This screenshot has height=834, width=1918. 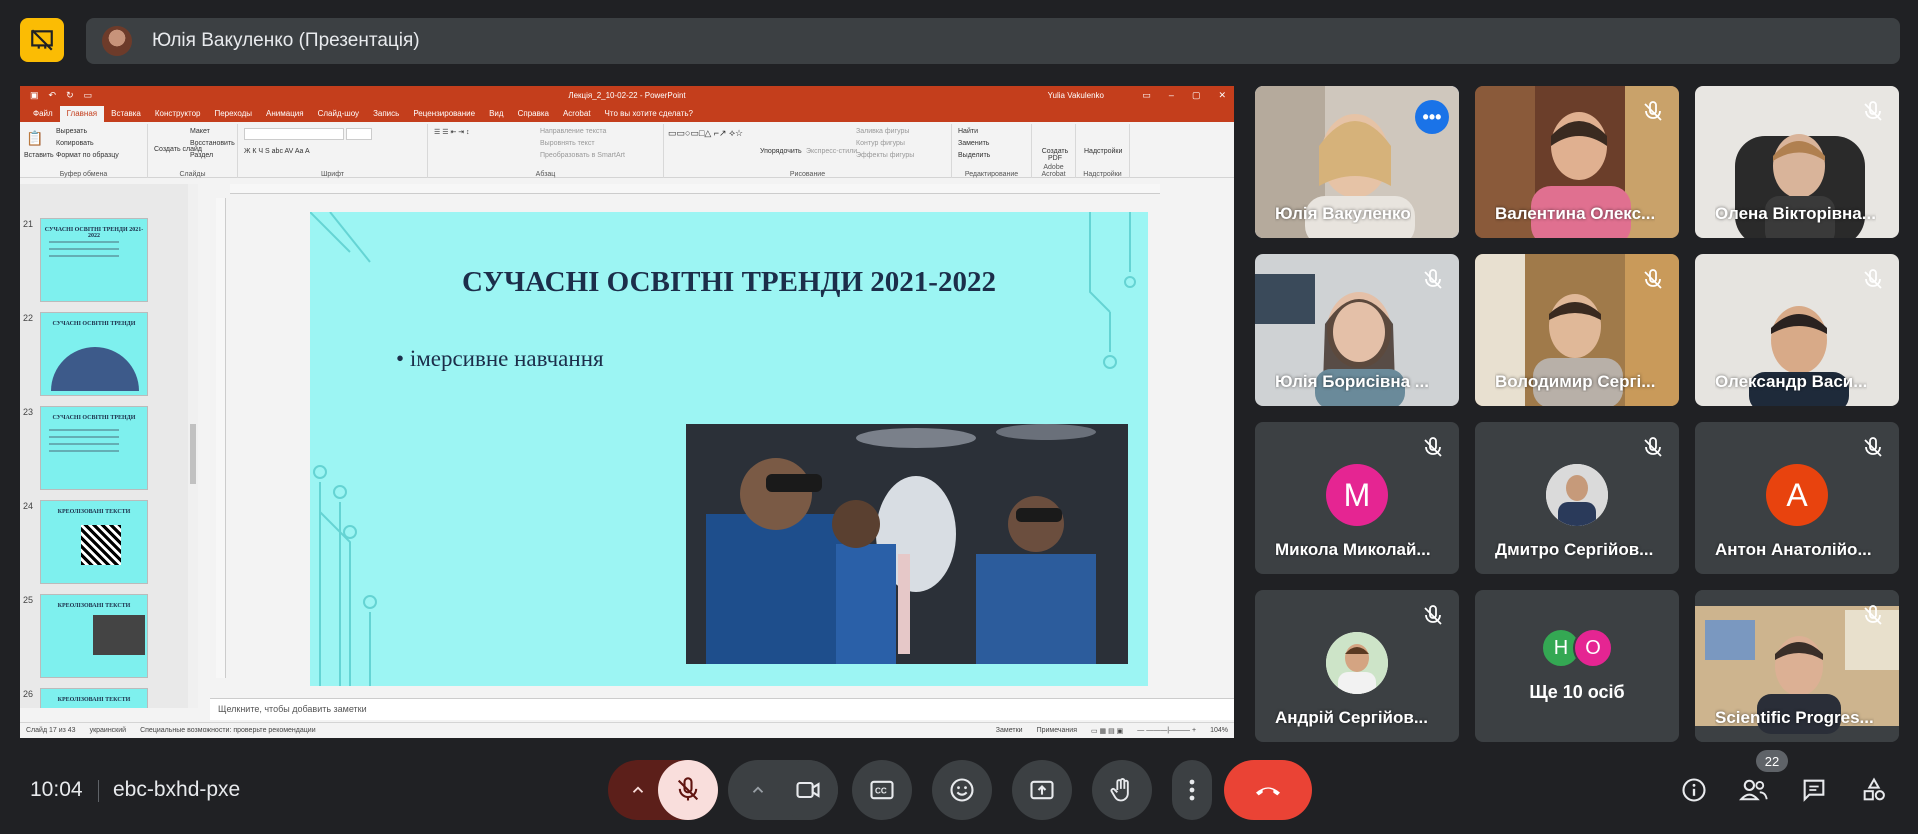 What do you see at coordinates (71, 131) in the screenshot?
I see `cut-button: Вырезать` at bounding box center [71, 131].